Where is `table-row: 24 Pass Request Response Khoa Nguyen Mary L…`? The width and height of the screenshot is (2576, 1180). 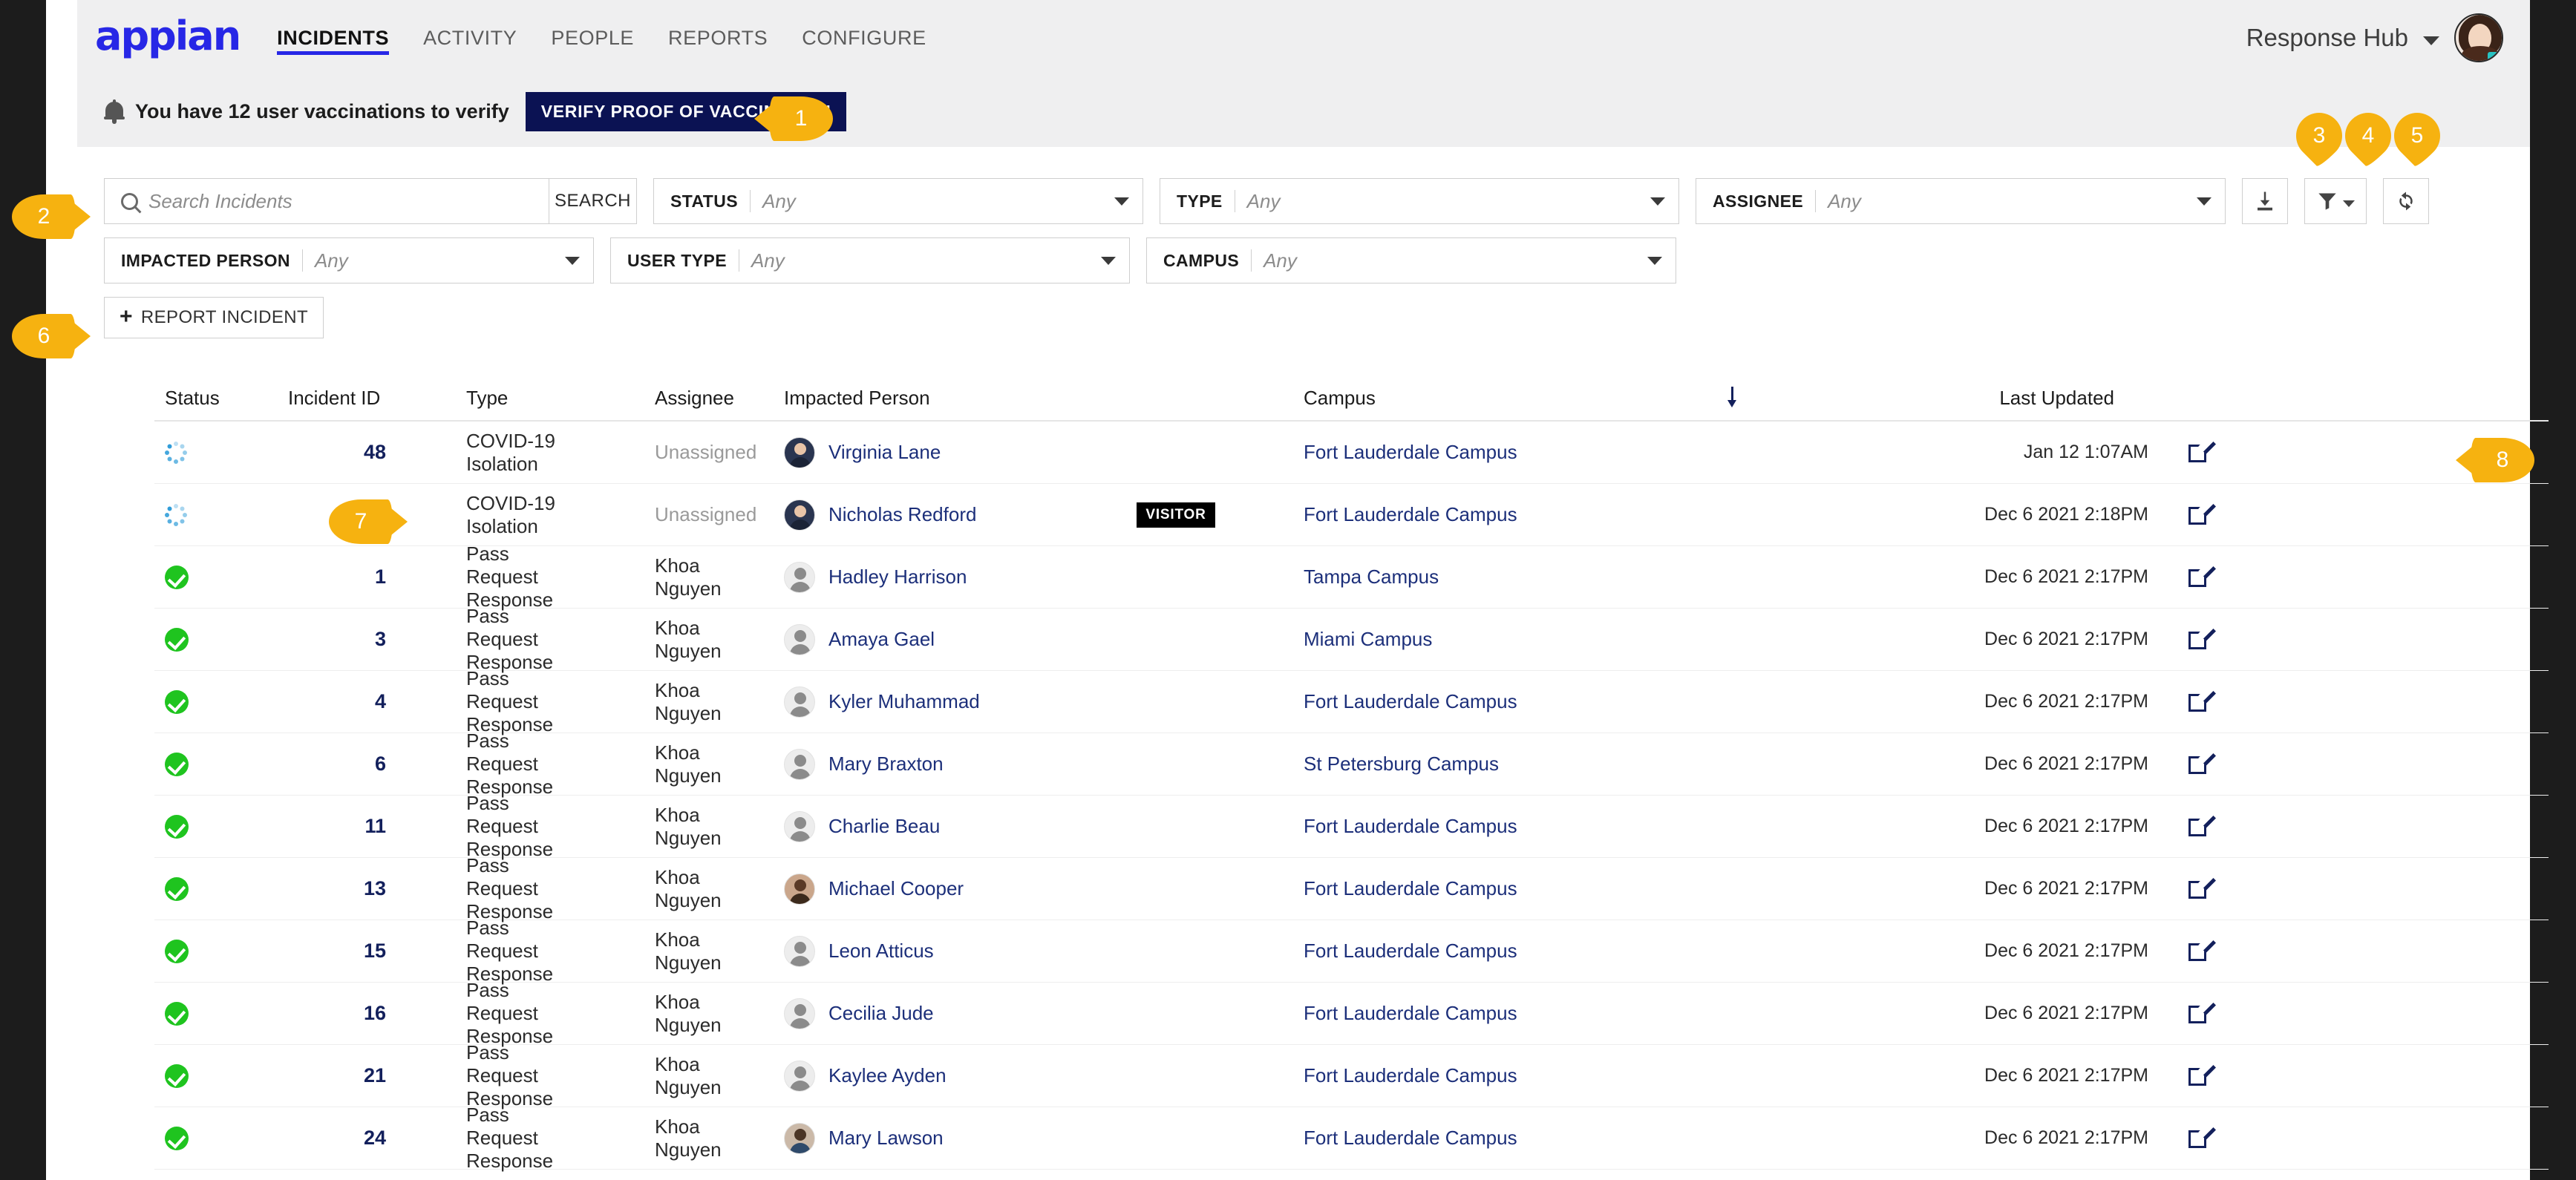 table-row: 24 Pass Request Response Khoa Nguyen Mary L… is located at coordinates (1351, 1138).